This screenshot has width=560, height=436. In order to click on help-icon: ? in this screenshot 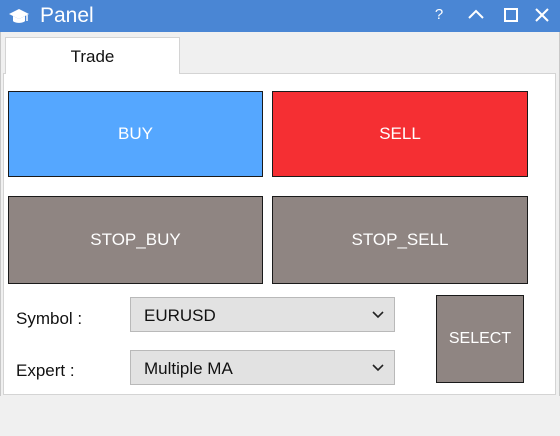, I will do `click(439, 15)`.